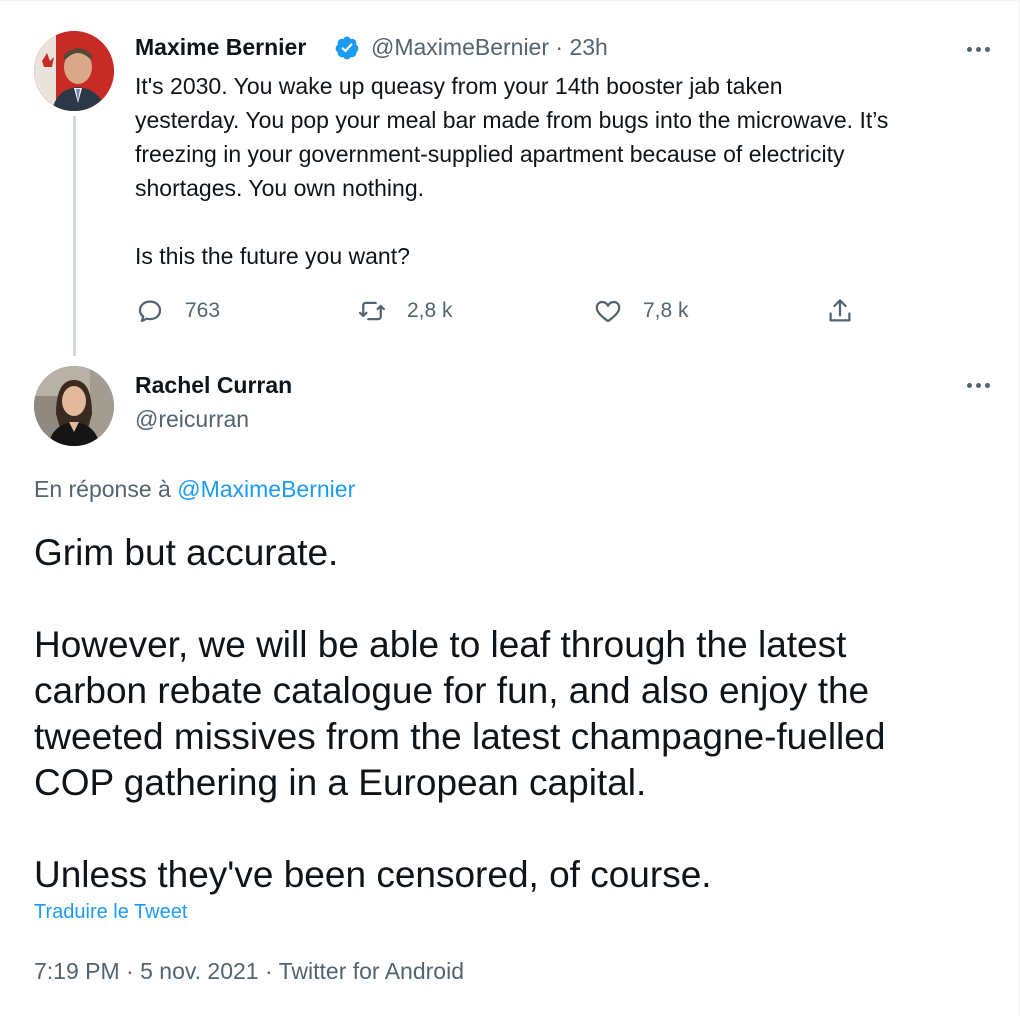  What do you see at coordinates (74, 406) in the screenshot?
I see `rachel-curran-avatar` at bounding box center [74, 406].